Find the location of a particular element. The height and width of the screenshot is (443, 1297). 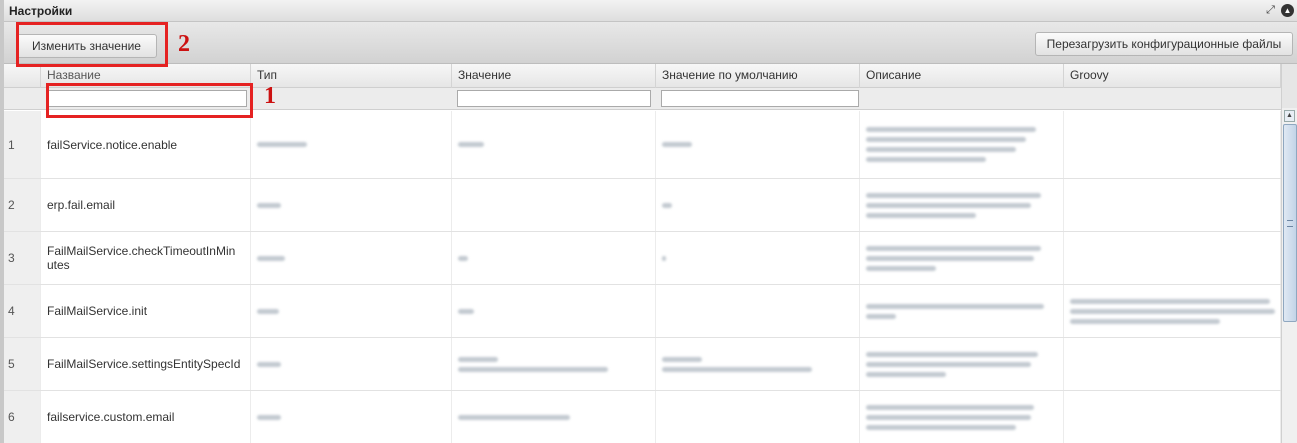

column-header-name: Название is located at coordinates (146, 76).